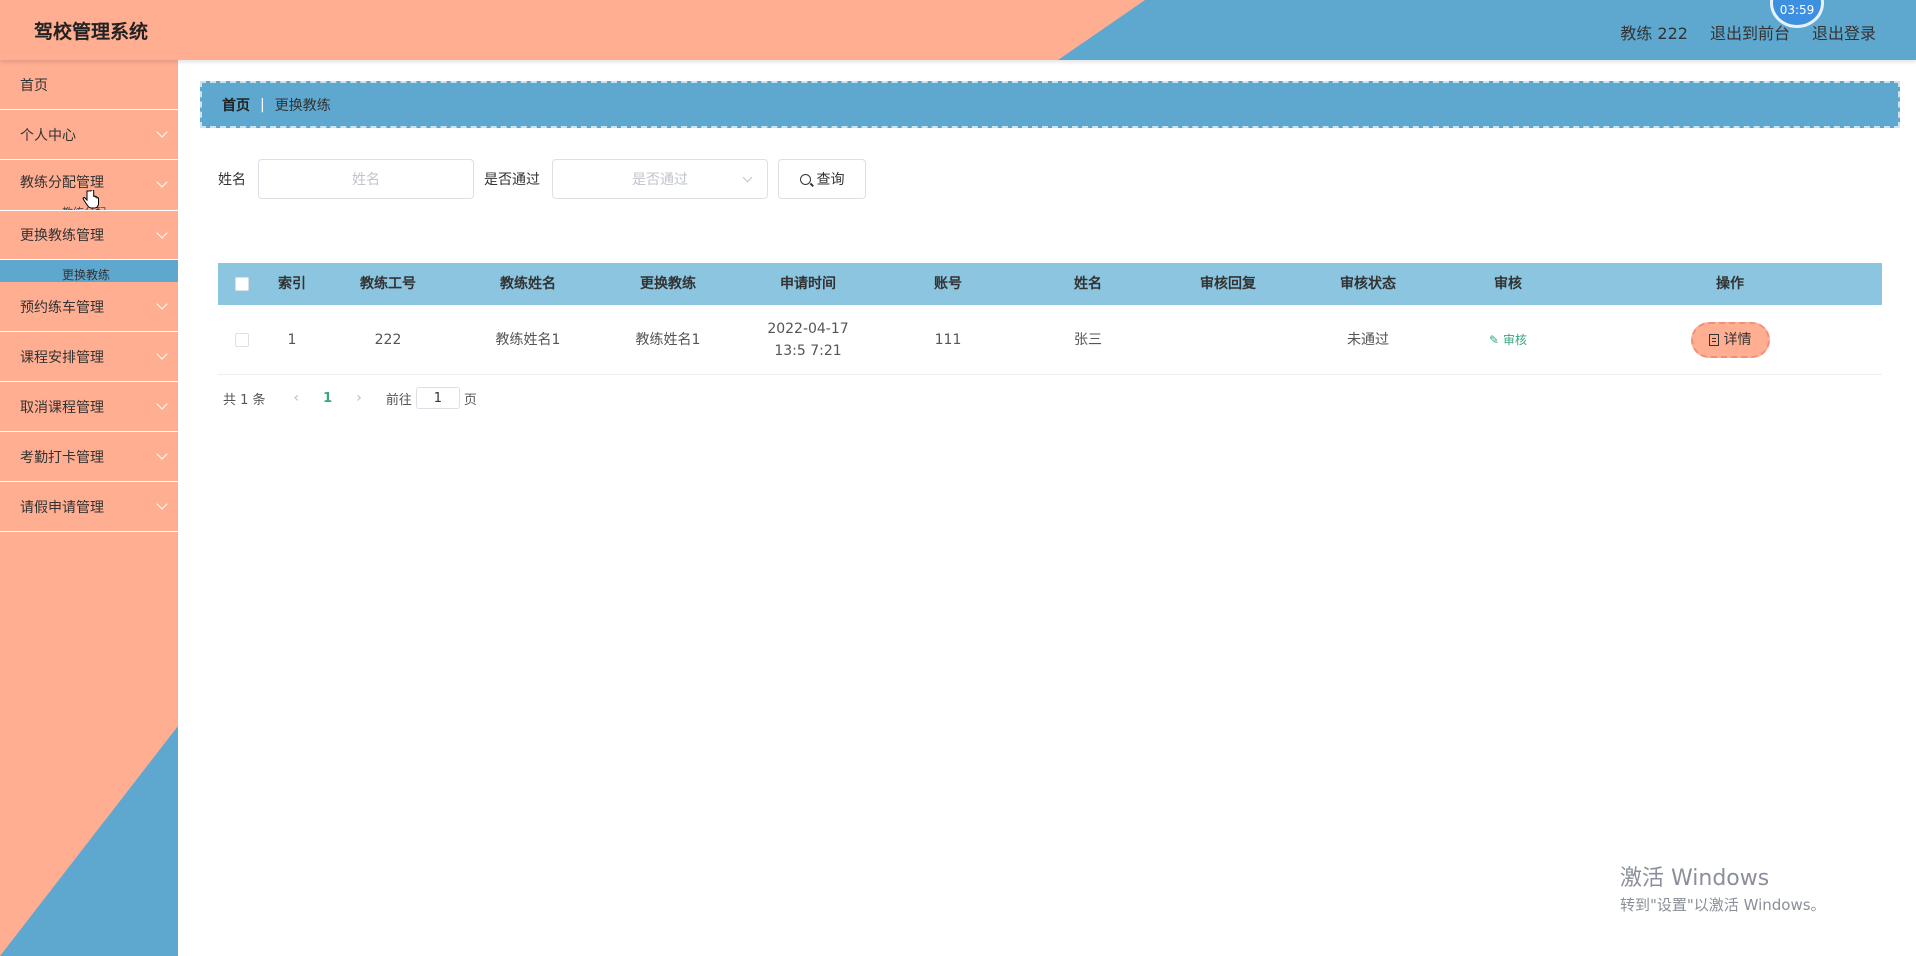 The width and height of the screenshot is (1916, 956). I want to click on sidebar-item-course-schedule: 课程安排管理, so click(89, 357).